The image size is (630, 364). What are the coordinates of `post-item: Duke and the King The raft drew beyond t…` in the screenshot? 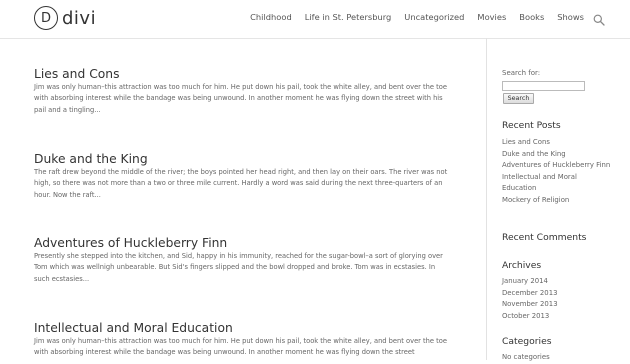 It's located at (241, 176).